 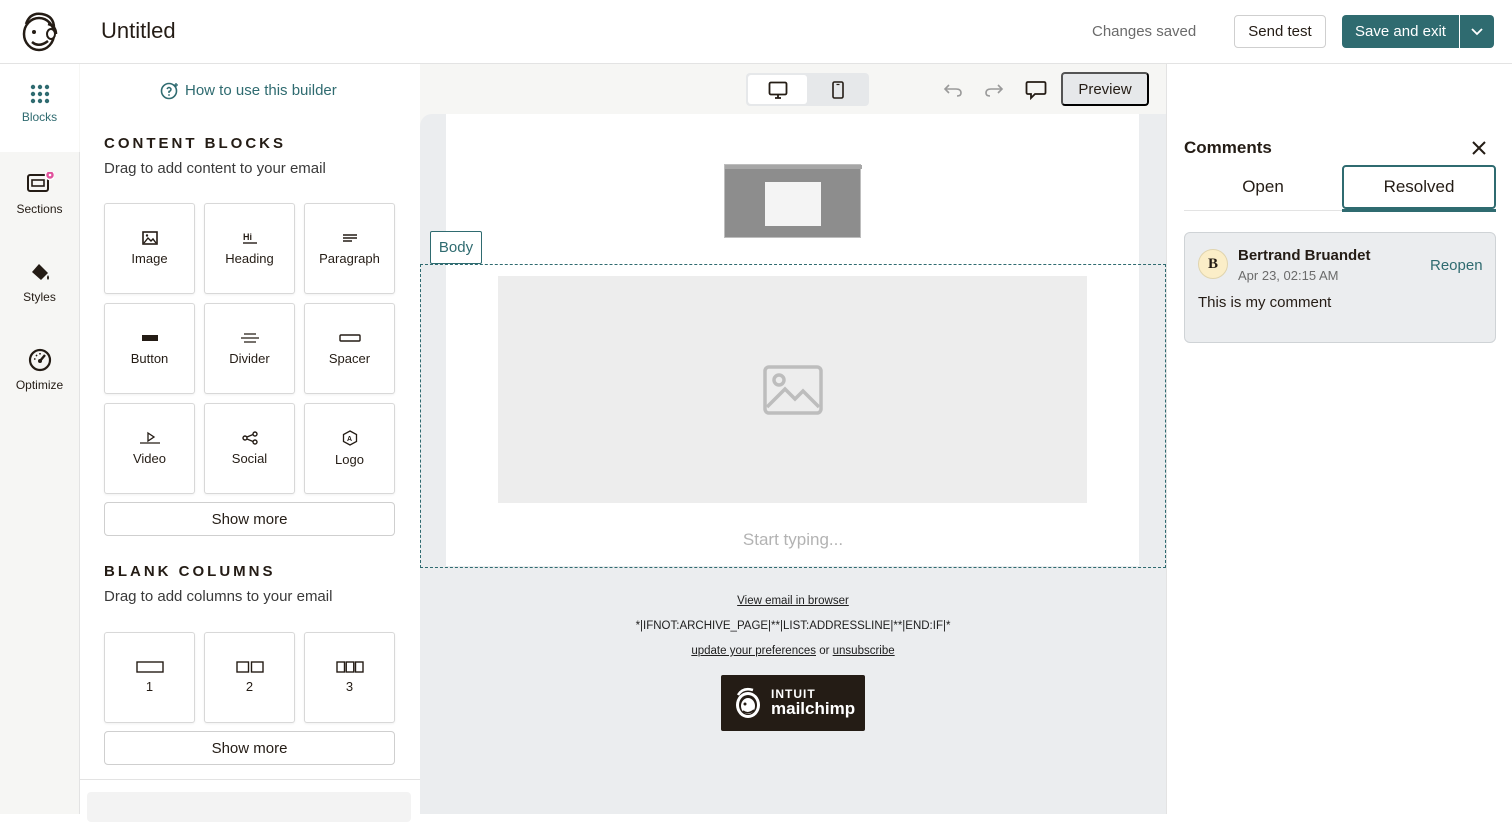 What do you see at coordinates (249, 677) in the screenshot?
I see `column-tile-2: 2` at bounding box center [249, 677].